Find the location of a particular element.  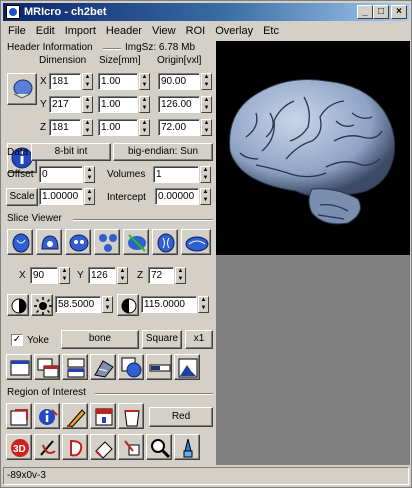

z-origin-field: 72.00 is located at coordinates (179, 127).